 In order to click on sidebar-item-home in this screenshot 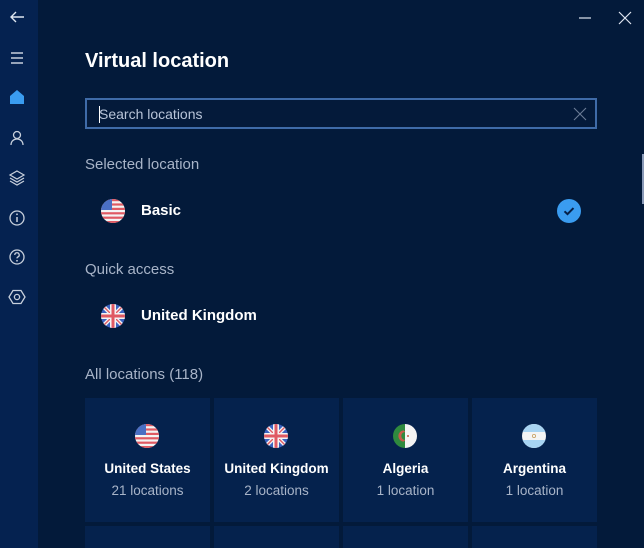, I will do `click(17, 97)`.